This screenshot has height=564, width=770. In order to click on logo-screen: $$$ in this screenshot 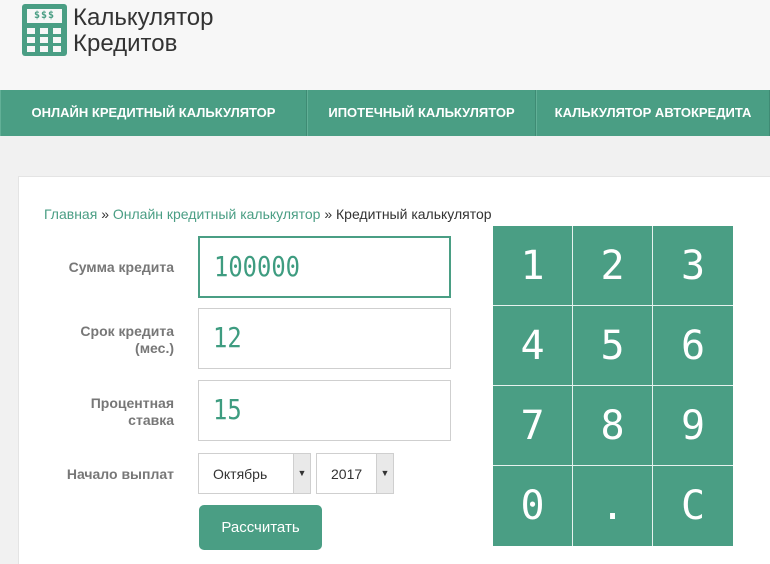, I will do `click(44, 16)`.